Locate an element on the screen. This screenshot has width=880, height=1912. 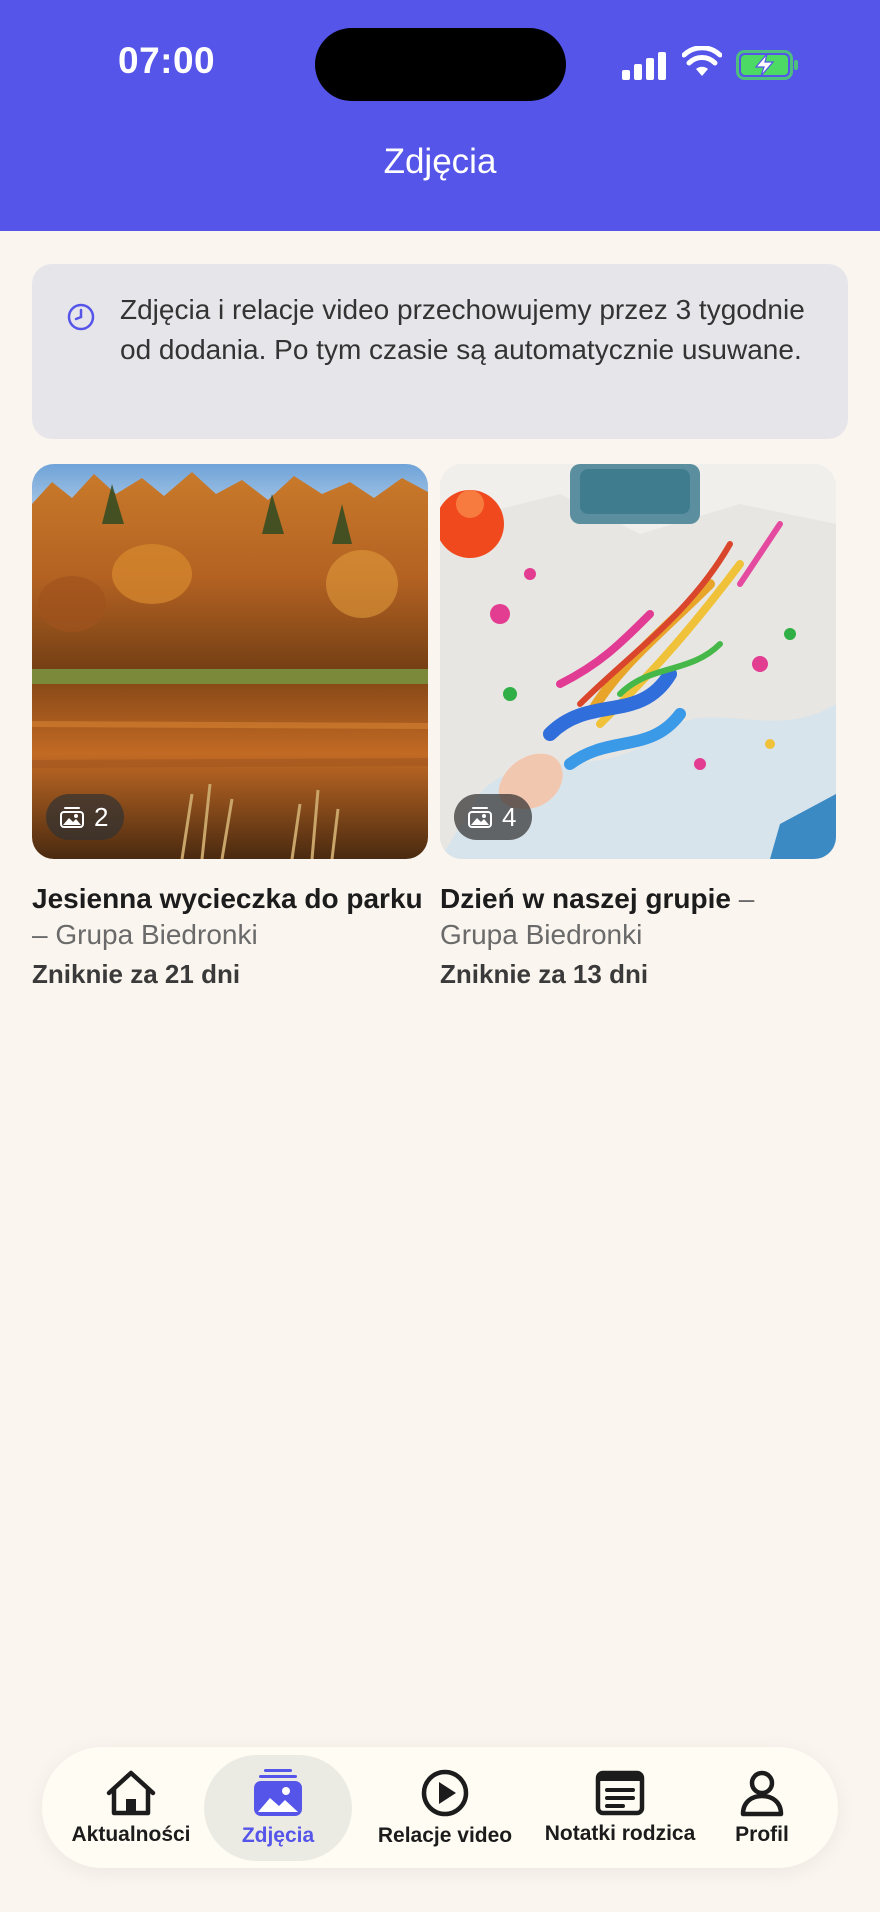
signal-icon is located at coordinates (645, 65).